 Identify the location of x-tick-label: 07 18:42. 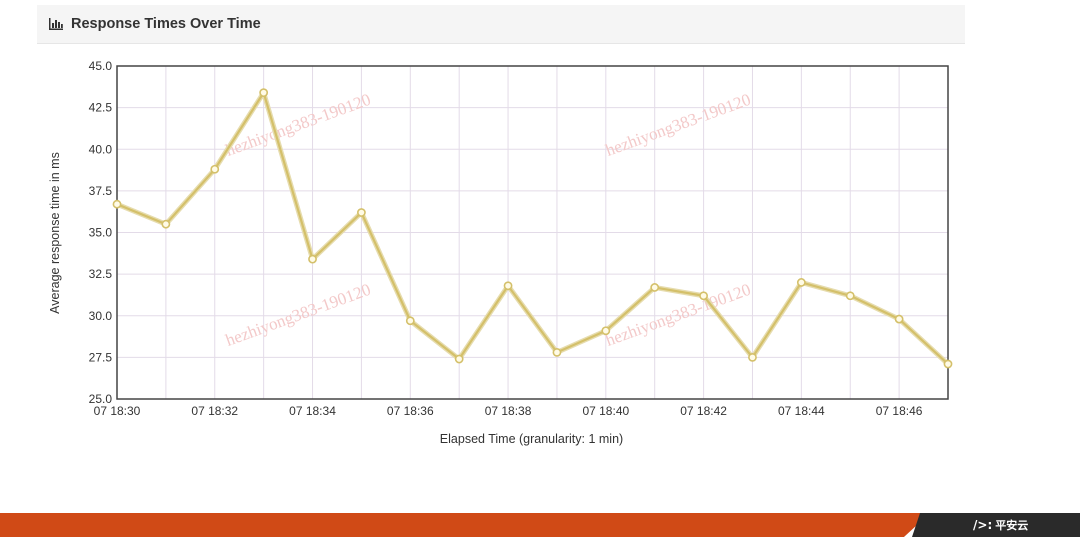
(703, 411).